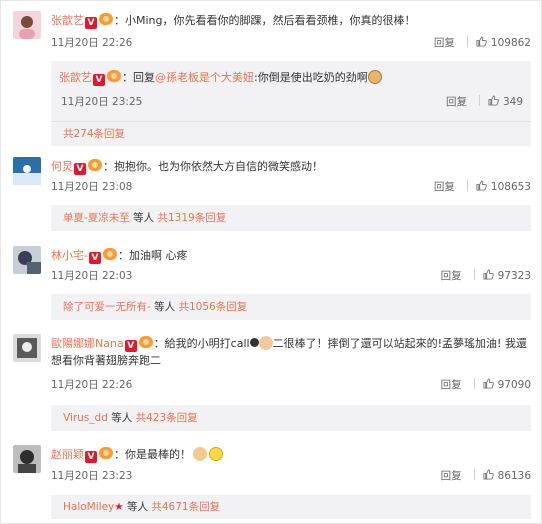 The height and width of the screenshot is (524, 542). I want to click on reply-user-link: HaloMiley, so click(88, 507).